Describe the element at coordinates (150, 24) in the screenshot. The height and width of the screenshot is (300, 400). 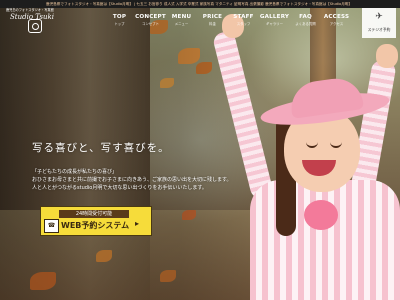
I see `nav-sublabel: コンセプト` at that location.